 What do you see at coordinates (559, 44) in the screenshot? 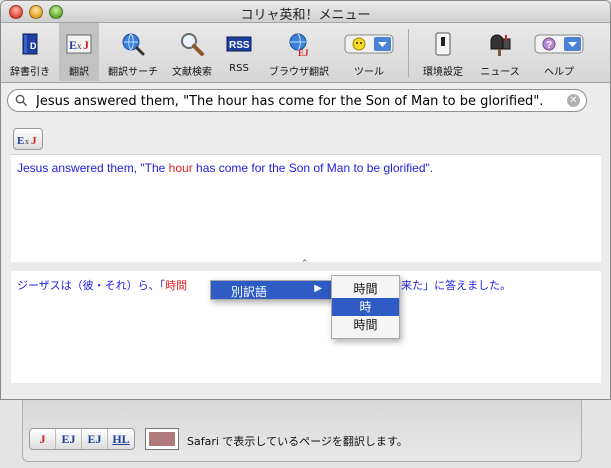
I see `help-popup-icon: ?` at bounding box center [559, 44].